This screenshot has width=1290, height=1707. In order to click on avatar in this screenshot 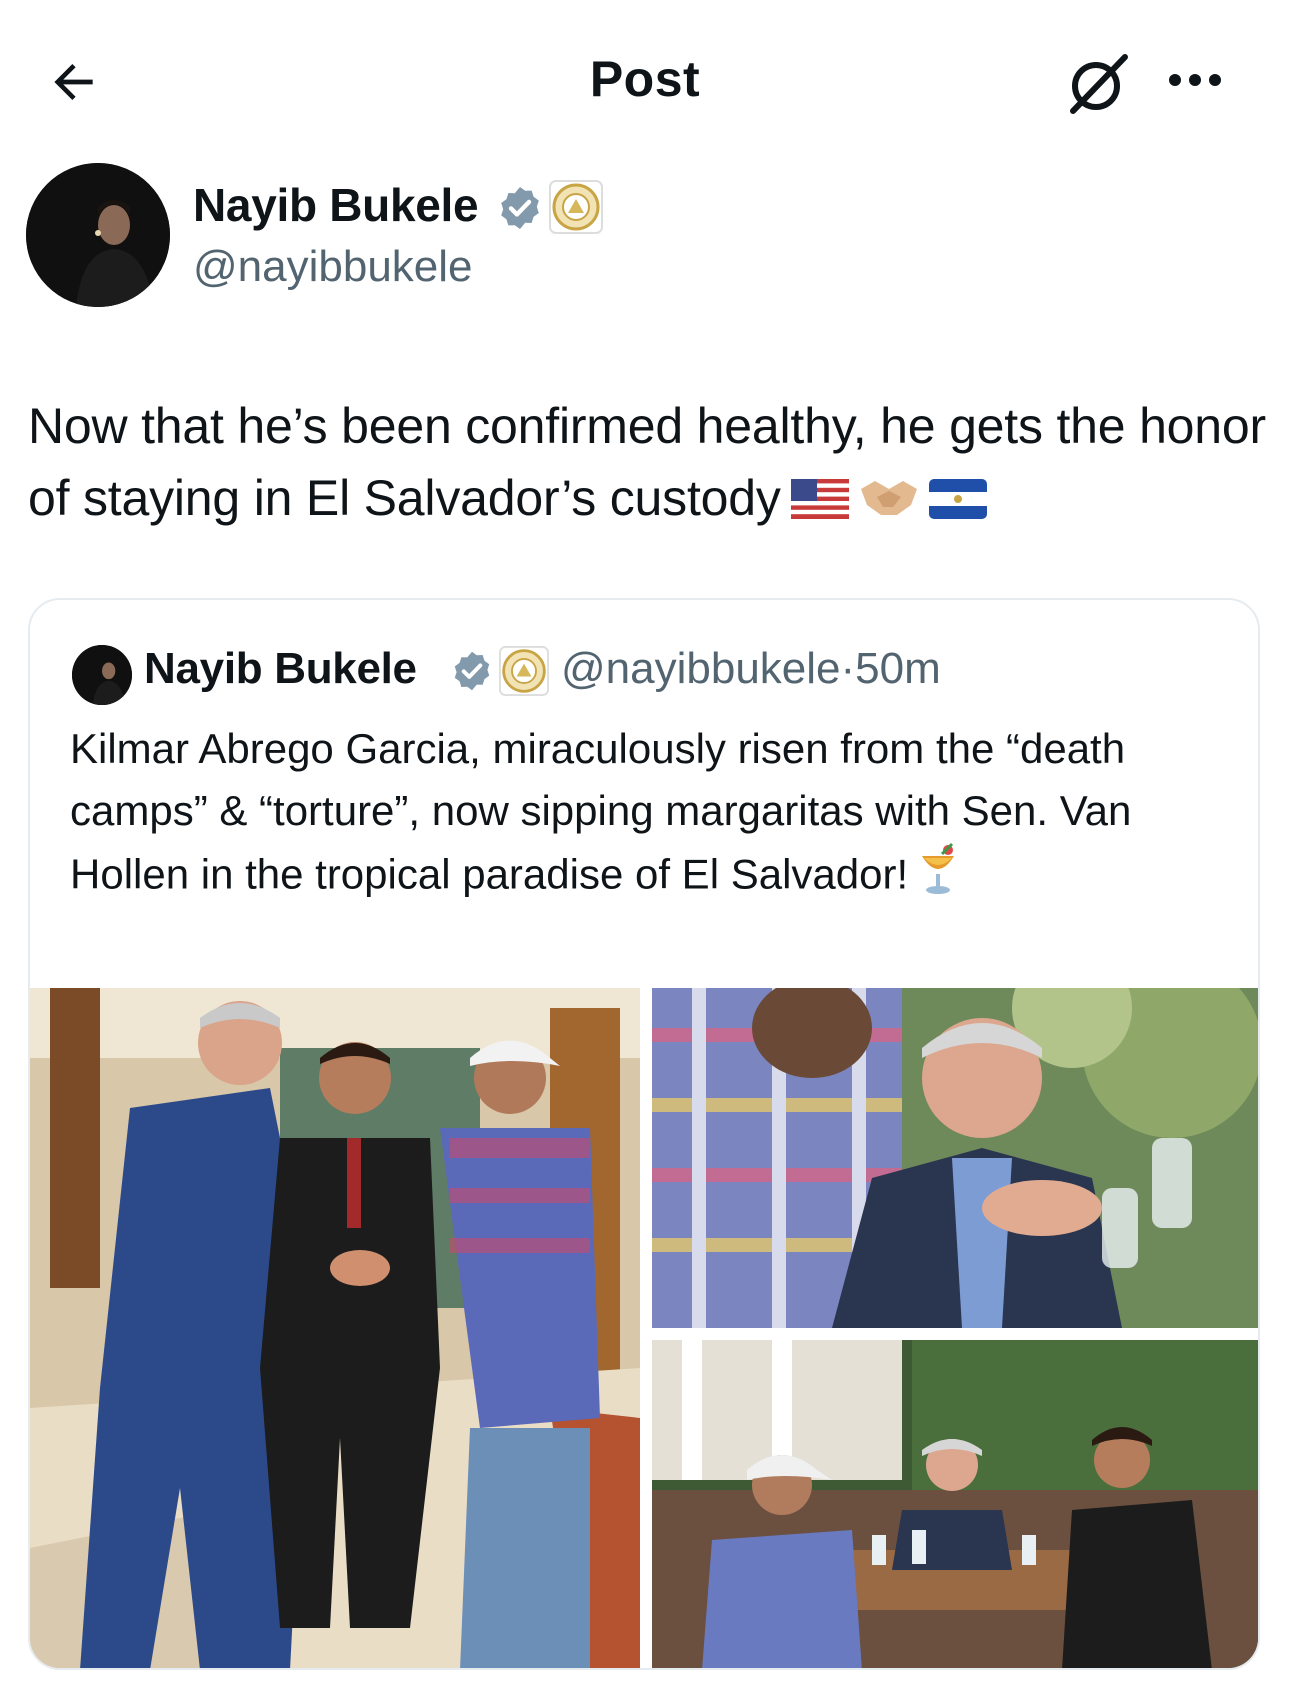, I will do `click(98, 235)`.